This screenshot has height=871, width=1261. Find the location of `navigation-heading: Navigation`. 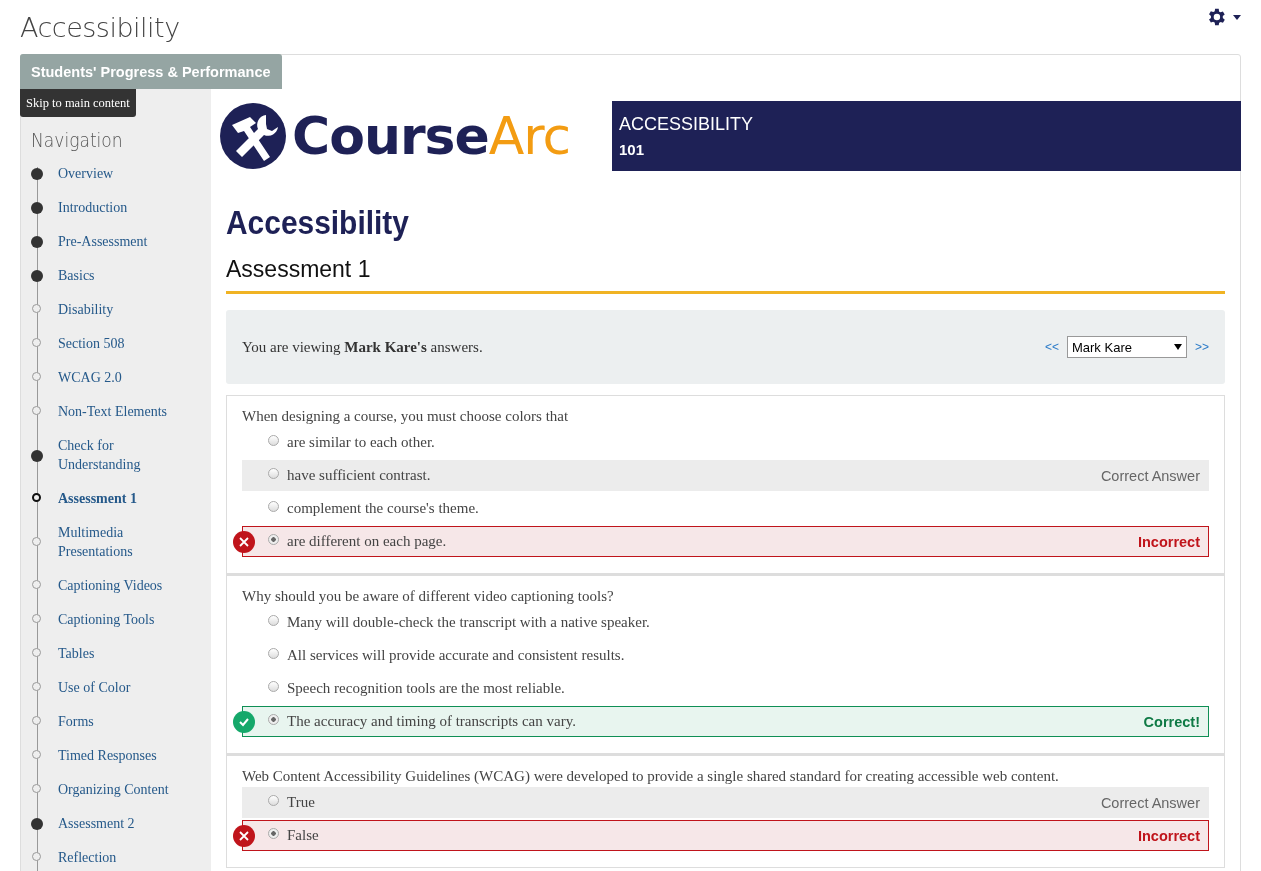

navigation-heading: Navigation is located at coordinates (77, 140).